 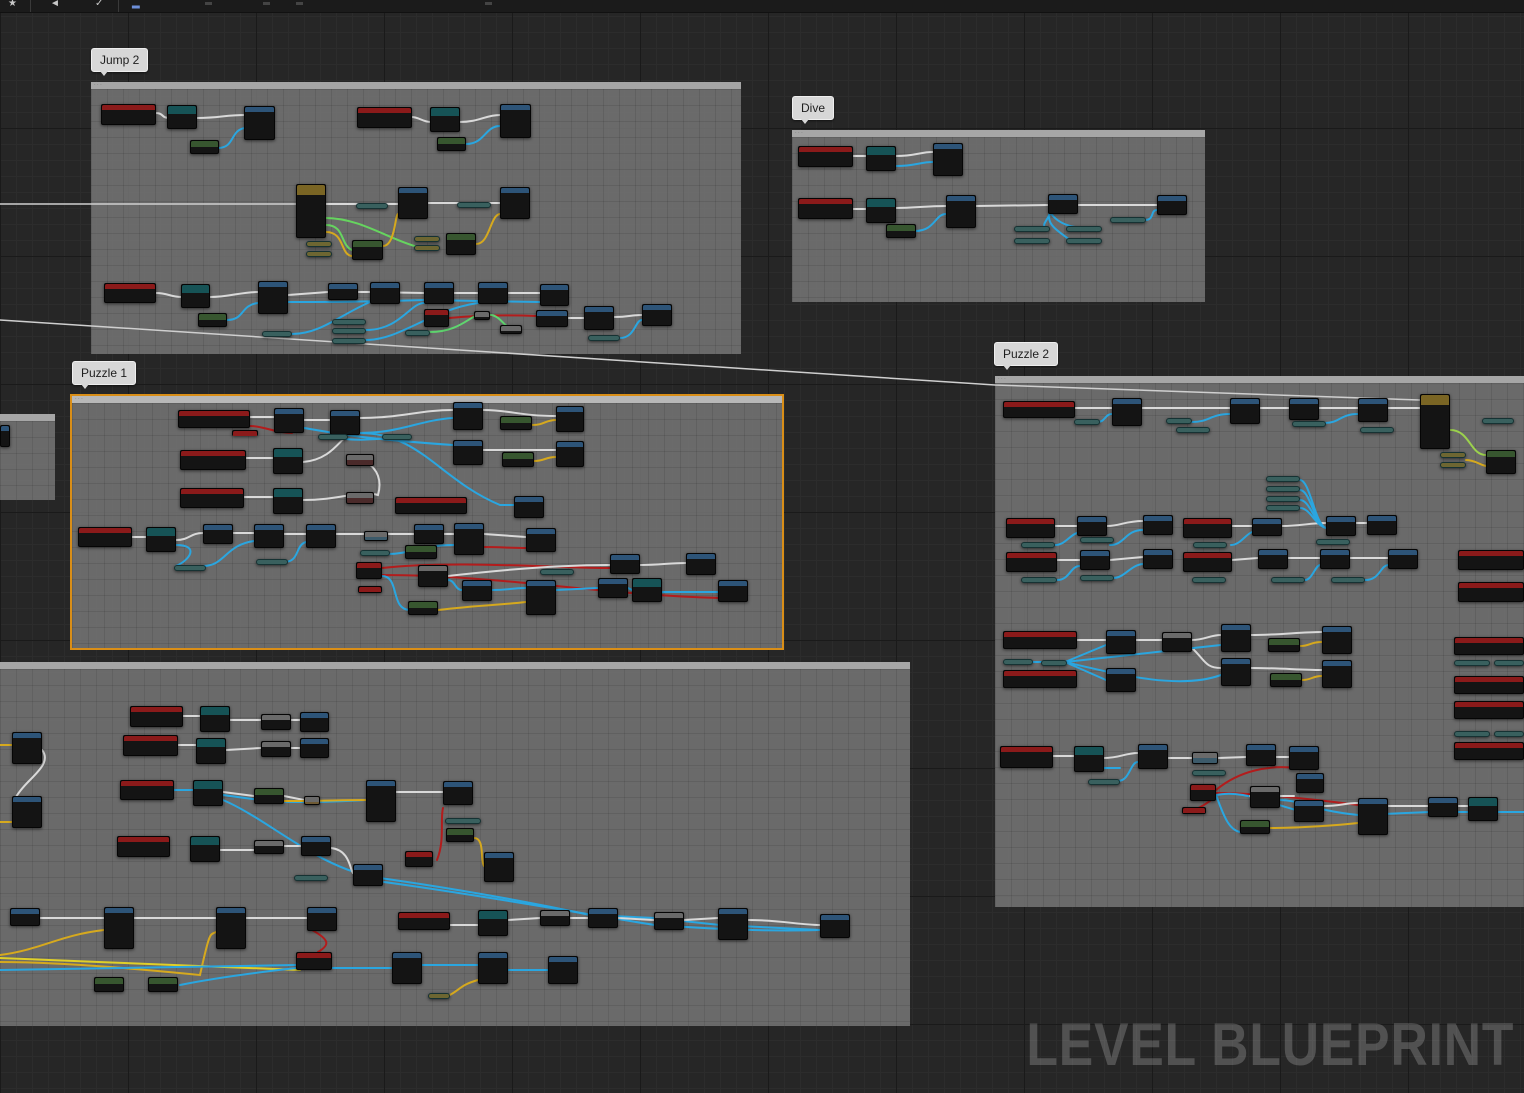 What do you see at coordinates (488, 3) in the screenshot?
I see `dot-icon` at bounding box center [488, 3].